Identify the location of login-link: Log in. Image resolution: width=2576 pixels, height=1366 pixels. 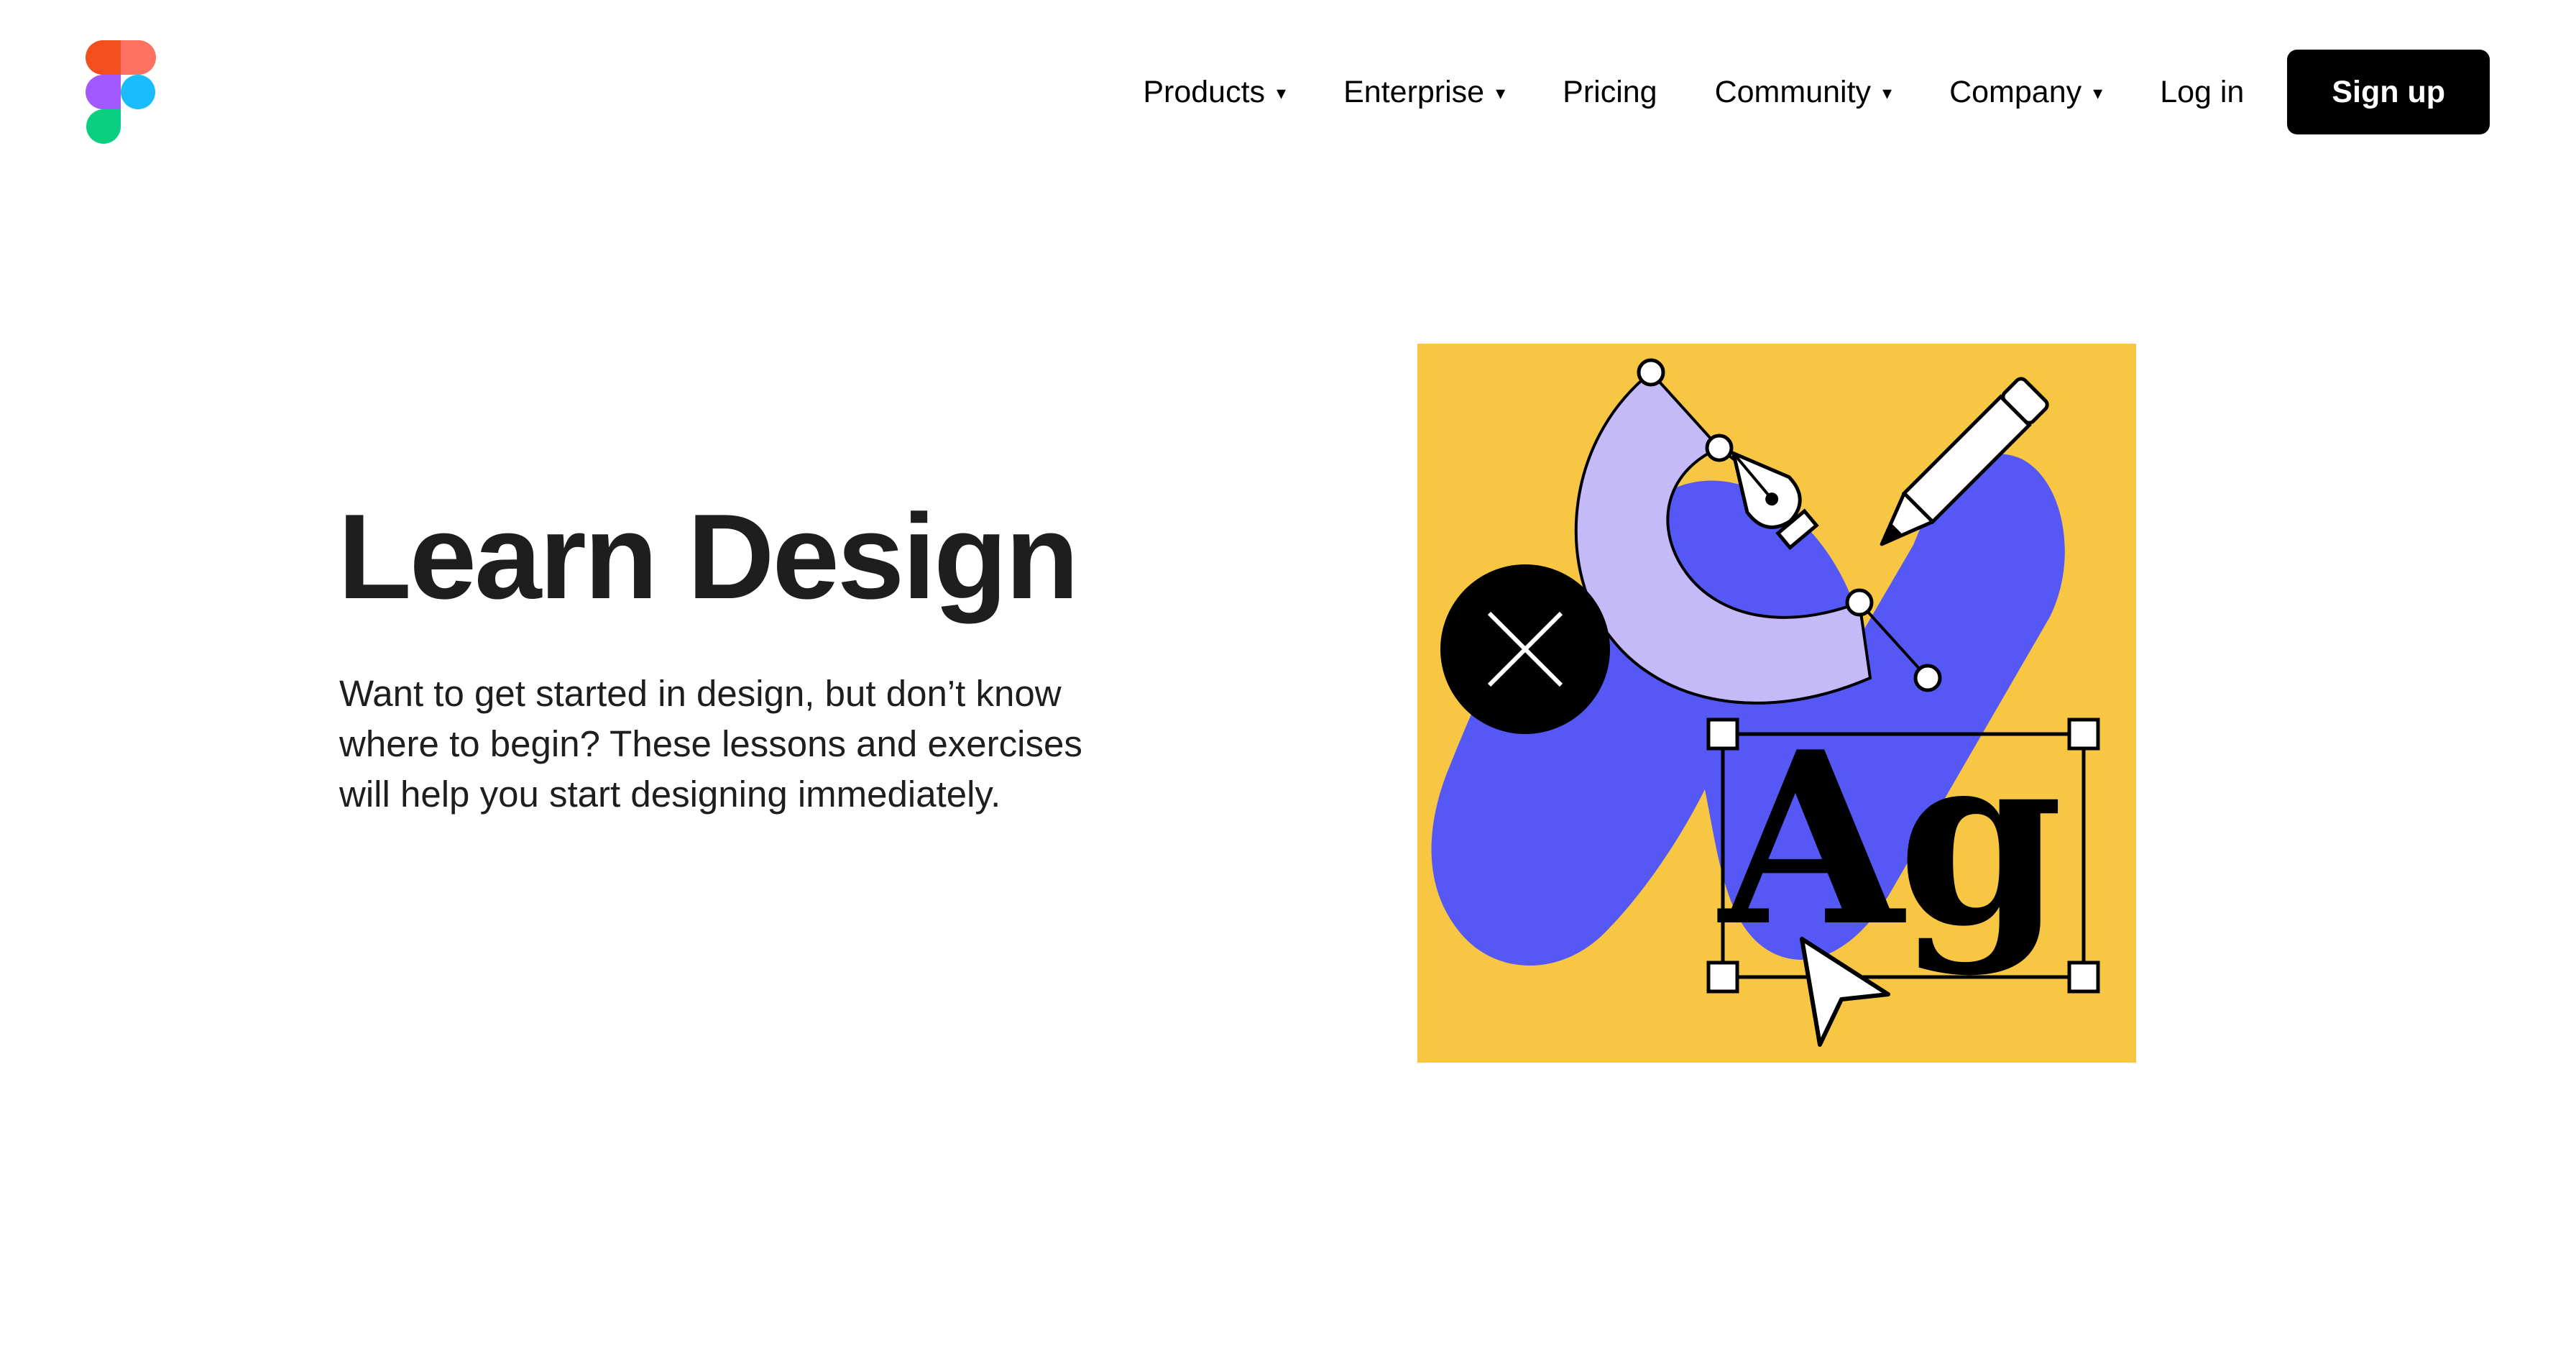
(2202, 92).